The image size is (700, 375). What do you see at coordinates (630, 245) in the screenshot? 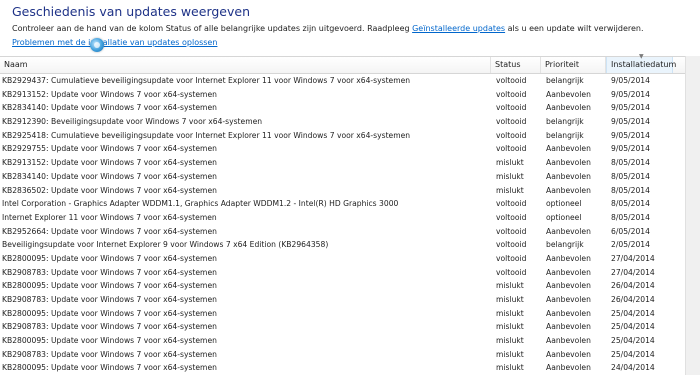
I see `cell-date: 2/05/2014` at bounding box center [630, 245].